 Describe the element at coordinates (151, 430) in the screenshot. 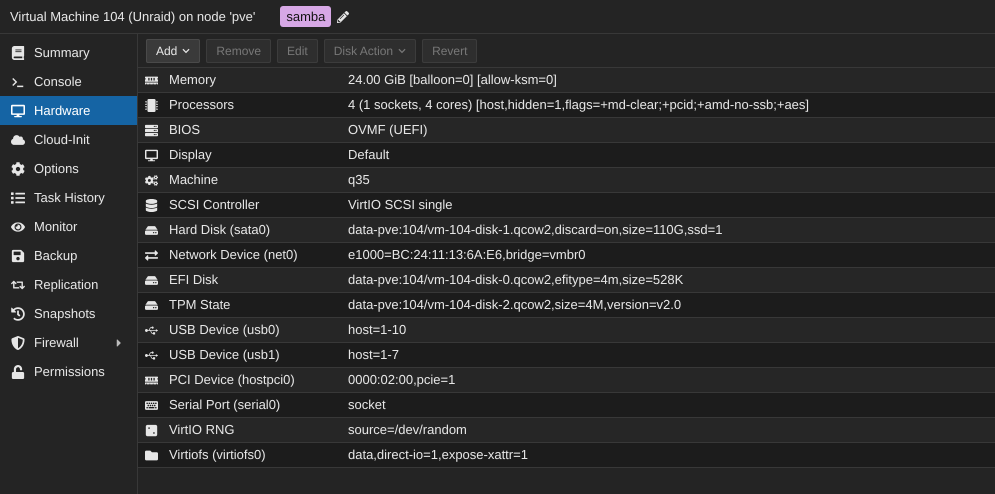

I see `dice-icon` at that location.